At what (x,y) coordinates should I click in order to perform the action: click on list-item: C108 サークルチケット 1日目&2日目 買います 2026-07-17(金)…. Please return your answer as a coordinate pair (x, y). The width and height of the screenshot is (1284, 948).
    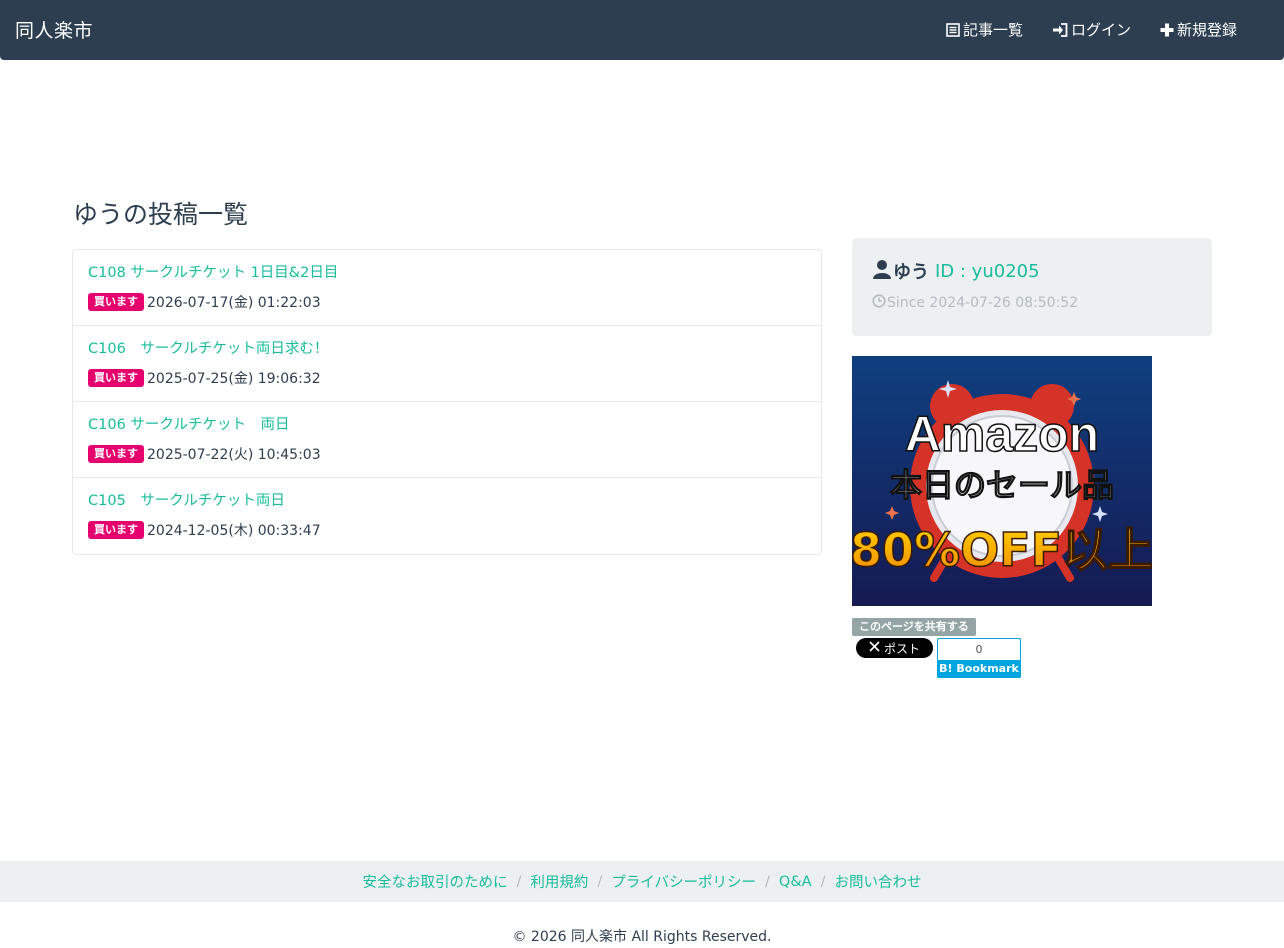
    Looking at the image, I should click on (447, 288).